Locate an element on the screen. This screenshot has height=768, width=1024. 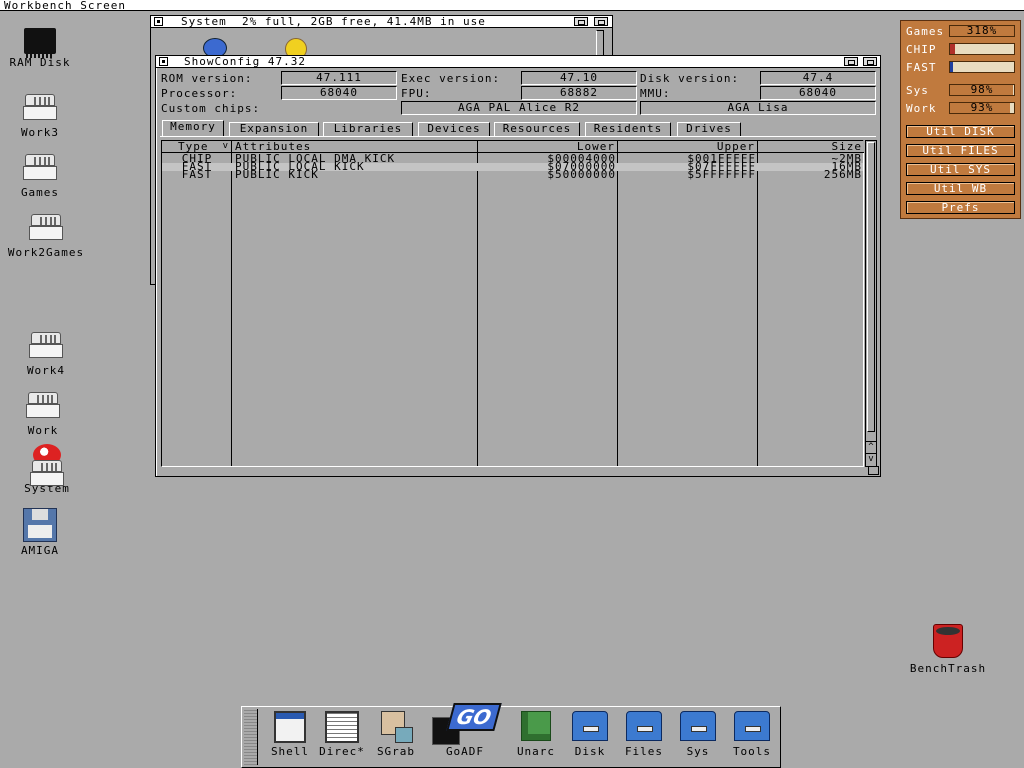
desktop-icon-label: AMIGA is located at coordinates (40, 550).